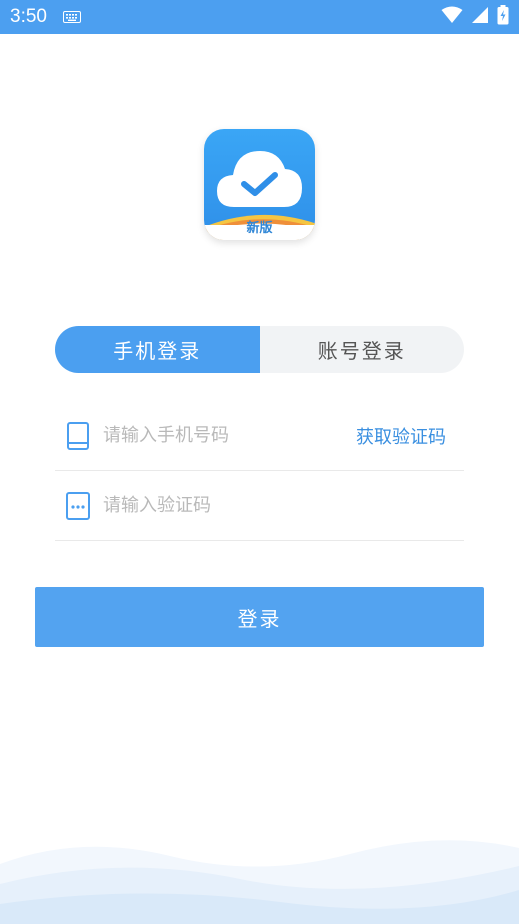 This screenshot has width=519, height=924. What do you see at coordinates (480, 17) in the screenshot?
I see `signal-icon` at bounding box center [480, 17].